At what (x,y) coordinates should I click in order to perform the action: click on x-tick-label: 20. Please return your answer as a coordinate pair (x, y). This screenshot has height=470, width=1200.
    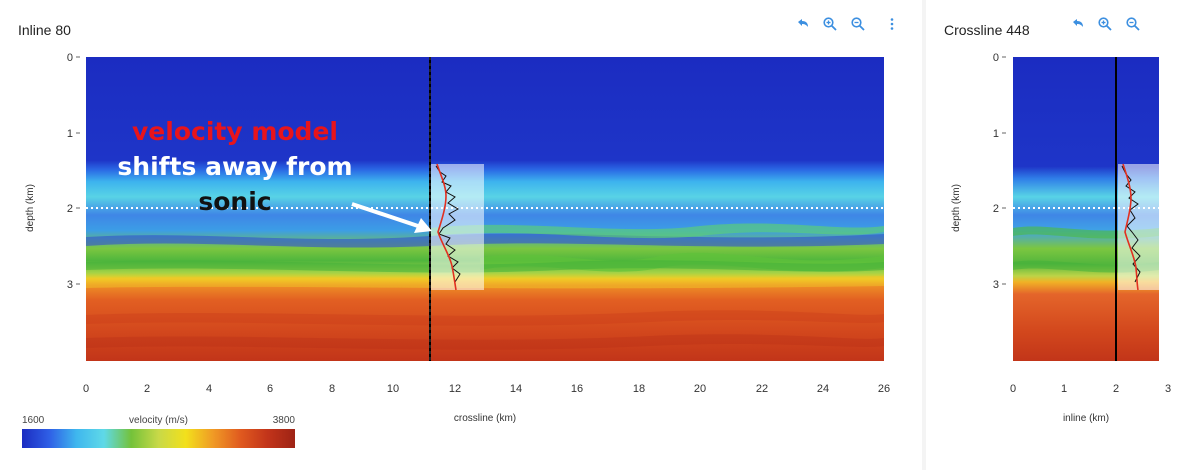
    Looking at the image, I should click on (700, 389).